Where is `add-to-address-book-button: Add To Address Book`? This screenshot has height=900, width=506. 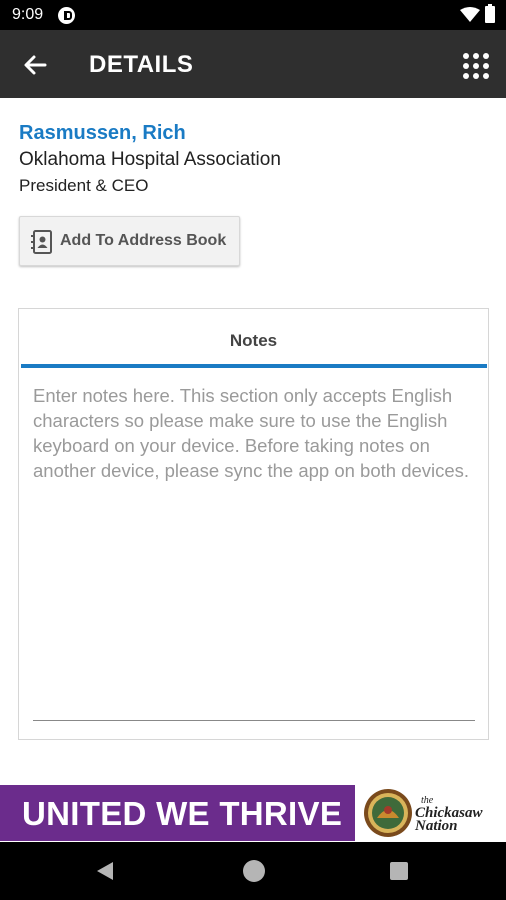
add-to-address-book-button: Add To Address Book is located at coordinates (129, 241).